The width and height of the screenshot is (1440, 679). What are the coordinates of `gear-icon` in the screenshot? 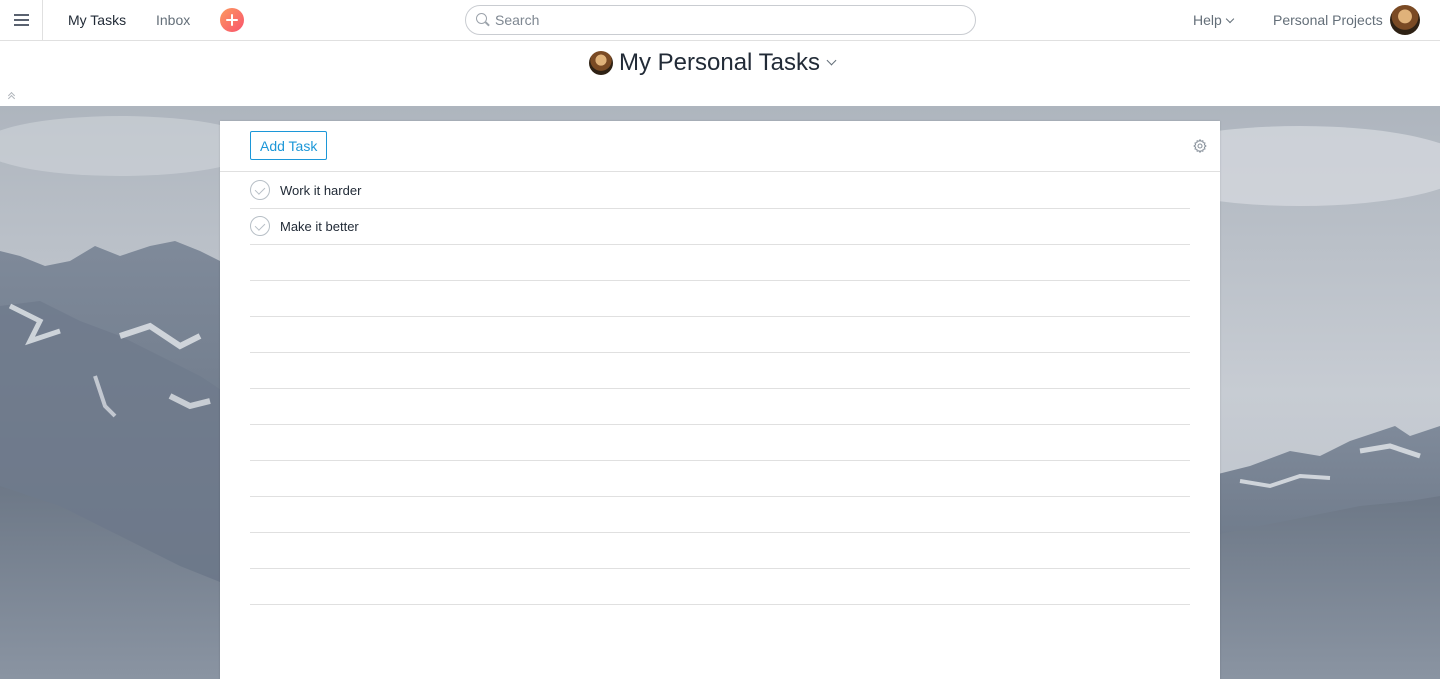 It's located at (1200, 146).